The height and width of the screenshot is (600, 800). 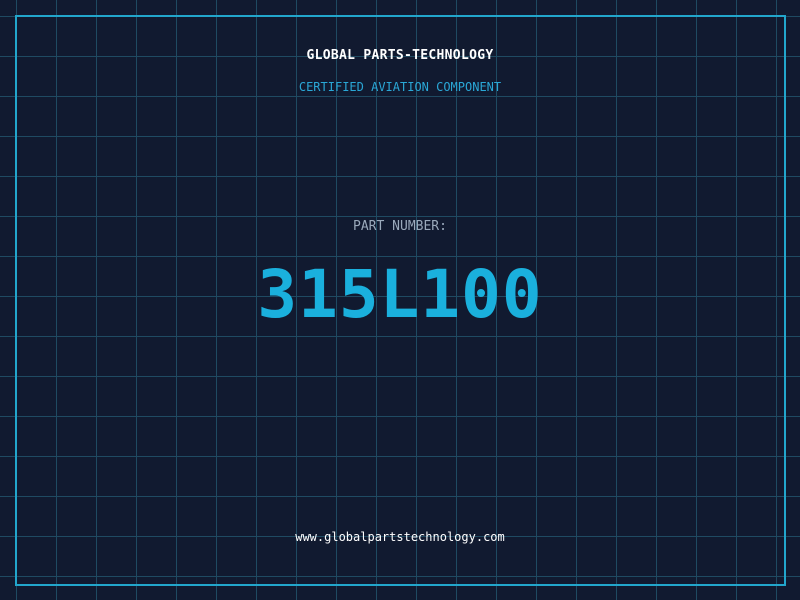 What do you see at coordinates (400, 87) in the screenshot?
I see `brand-subtitle: CERTIFIED AVIATION COMPONENT` at bounding box center [400, 87].